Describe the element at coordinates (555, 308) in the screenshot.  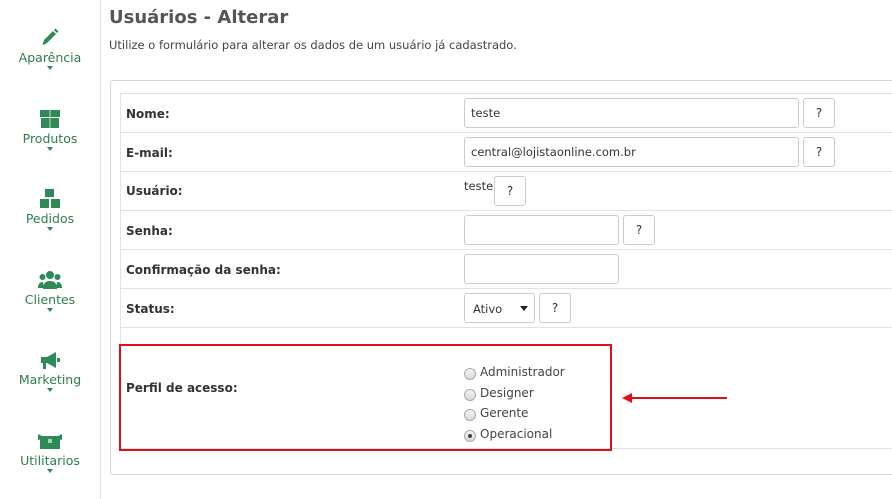
I see `status-help-button: ?` at that location.